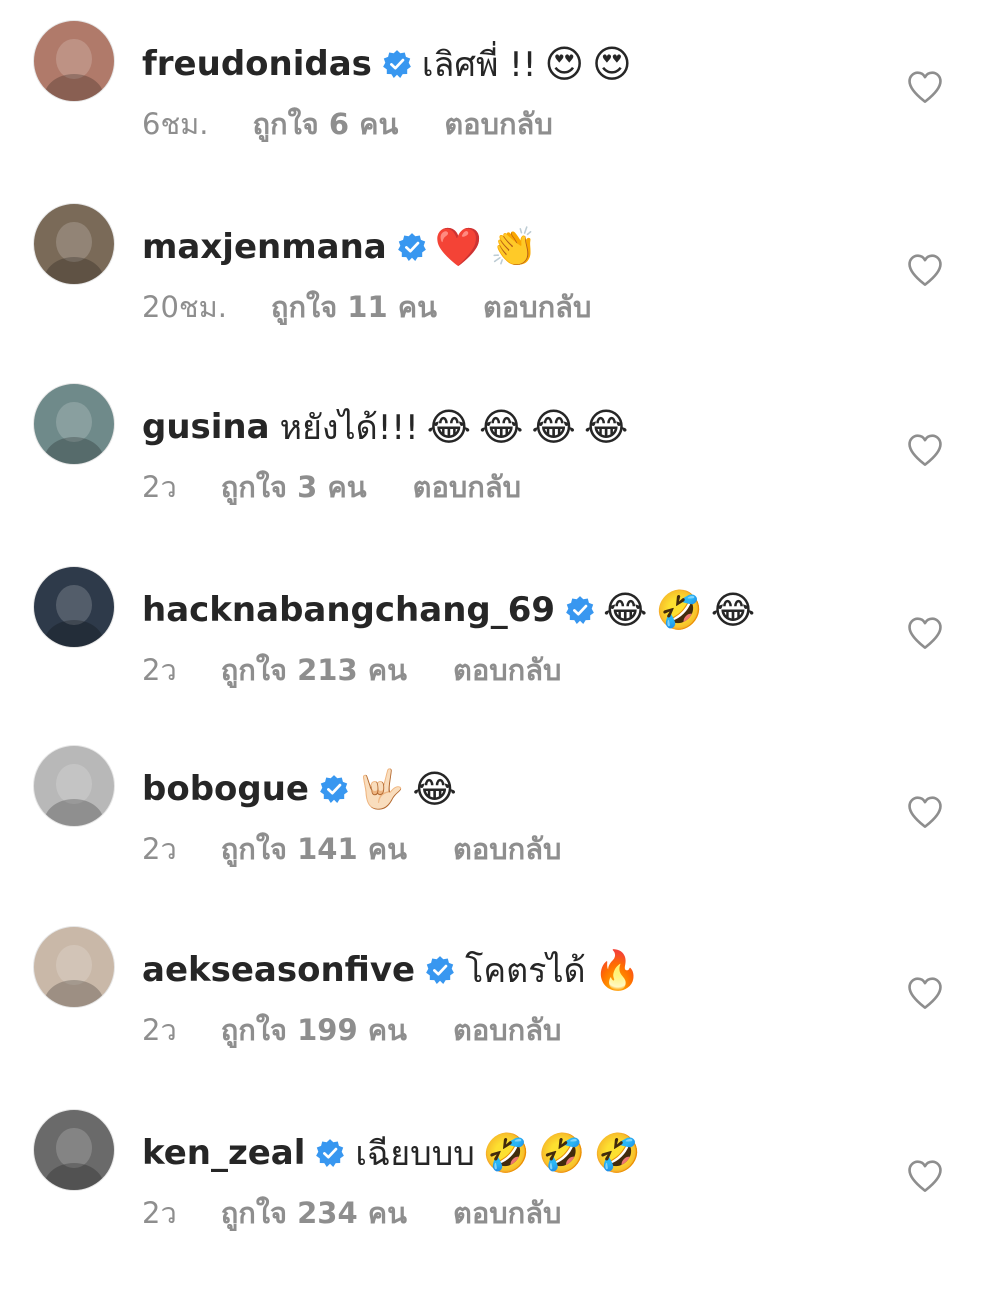 This screenshot has width=1000, height=1289. What do you see at coordinates (314, 1030) in the screenshot?
I see `likes-count-link: ถูกใจ 199 คน` at bounding box center [314, 1030].